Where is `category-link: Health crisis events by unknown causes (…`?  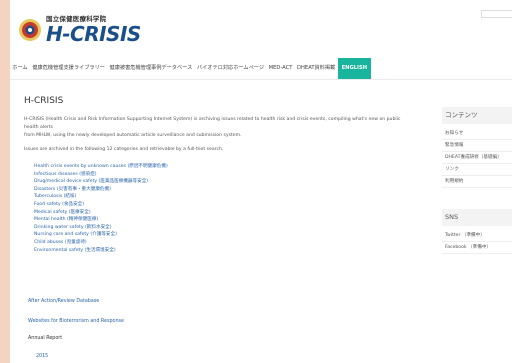
category-link: Health crisis events by unknown causes (… is located at coordinates (219, 167).